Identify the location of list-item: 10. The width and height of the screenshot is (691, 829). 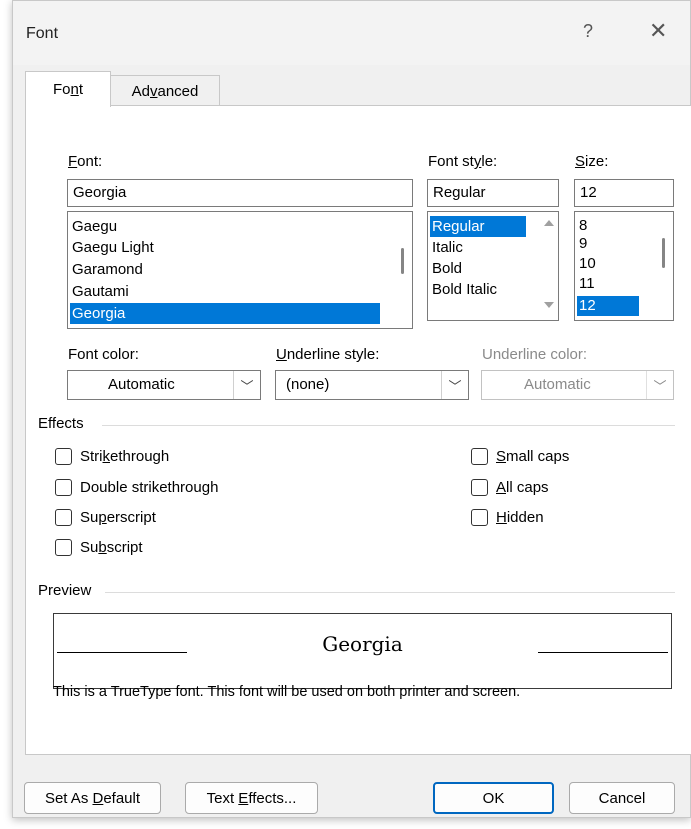
(586, 263).